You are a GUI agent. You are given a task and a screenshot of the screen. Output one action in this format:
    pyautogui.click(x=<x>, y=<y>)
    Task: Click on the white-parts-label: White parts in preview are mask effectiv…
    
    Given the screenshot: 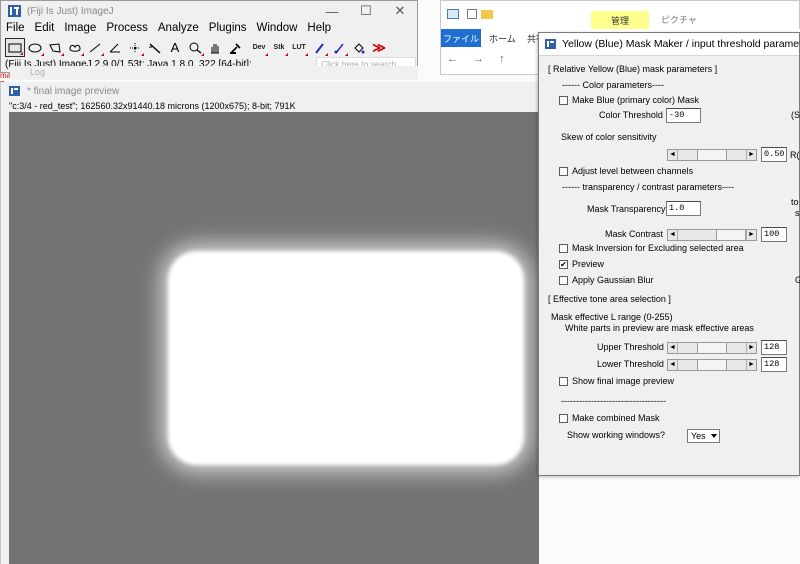 What is the action you would take?
    pyautogui.click(x=659, y=328)
    